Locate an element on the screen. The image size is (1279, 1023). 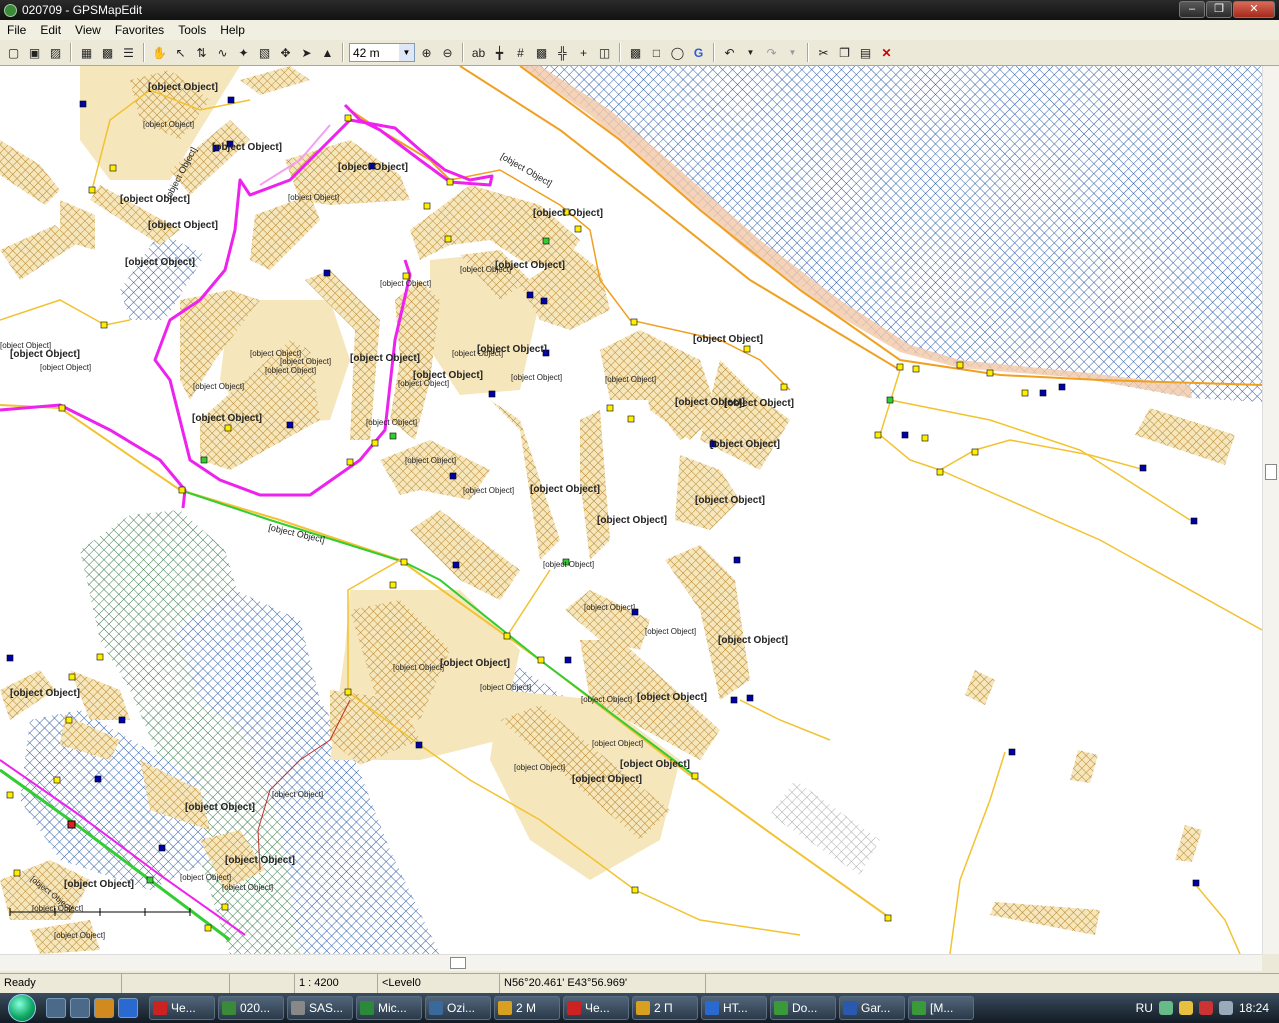
vertical-scrollbar is located at coordinates (1270, 510).